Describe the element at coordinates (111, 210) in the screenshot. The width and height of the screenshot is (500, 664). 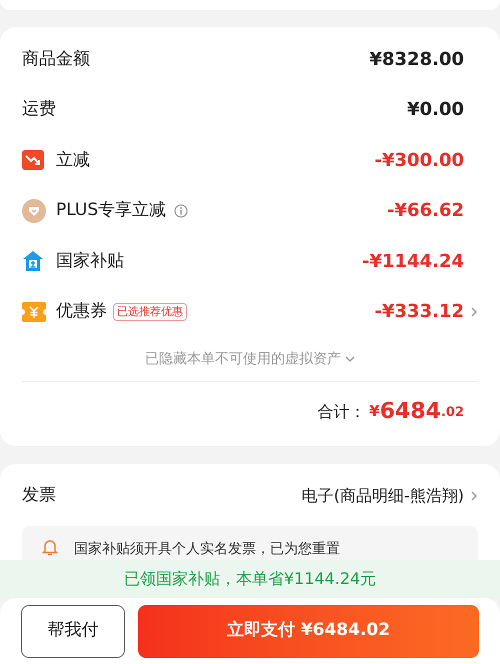
I see `price-label: PLUS专享立减` at that location.